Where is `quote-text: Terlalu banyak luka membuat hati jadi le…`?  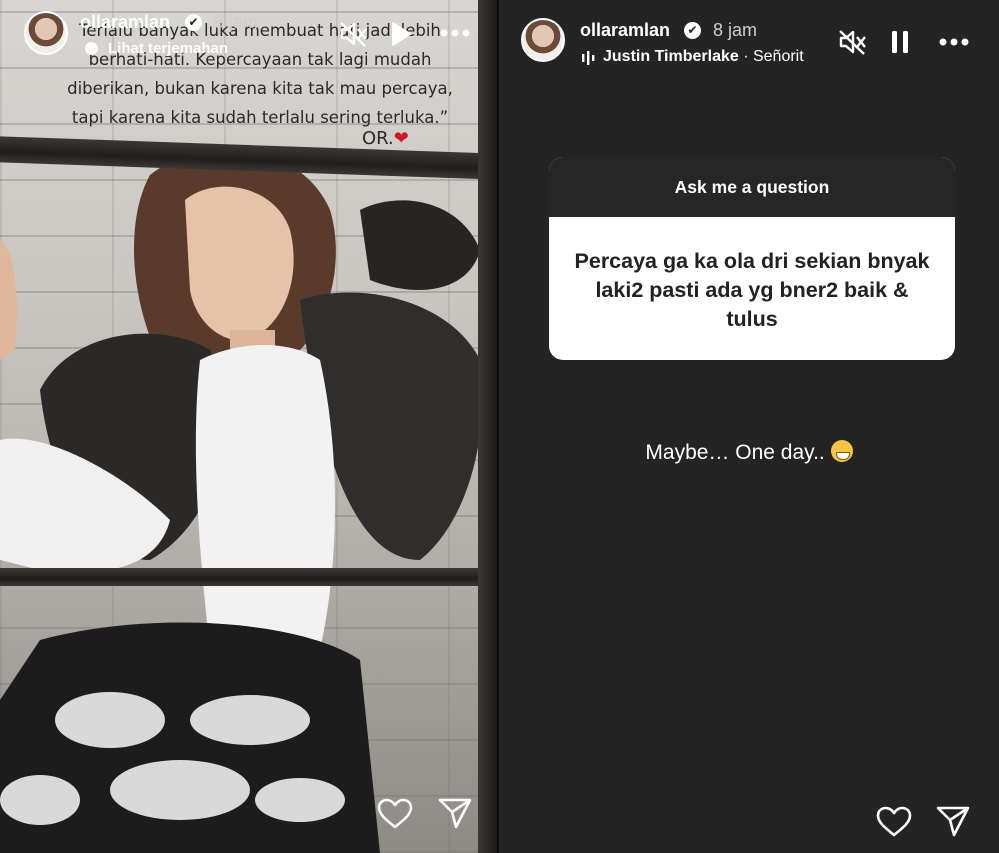
quote-text: Terlalu banyak luka membuat hati jadi le… is located at coordinates (260, 74).